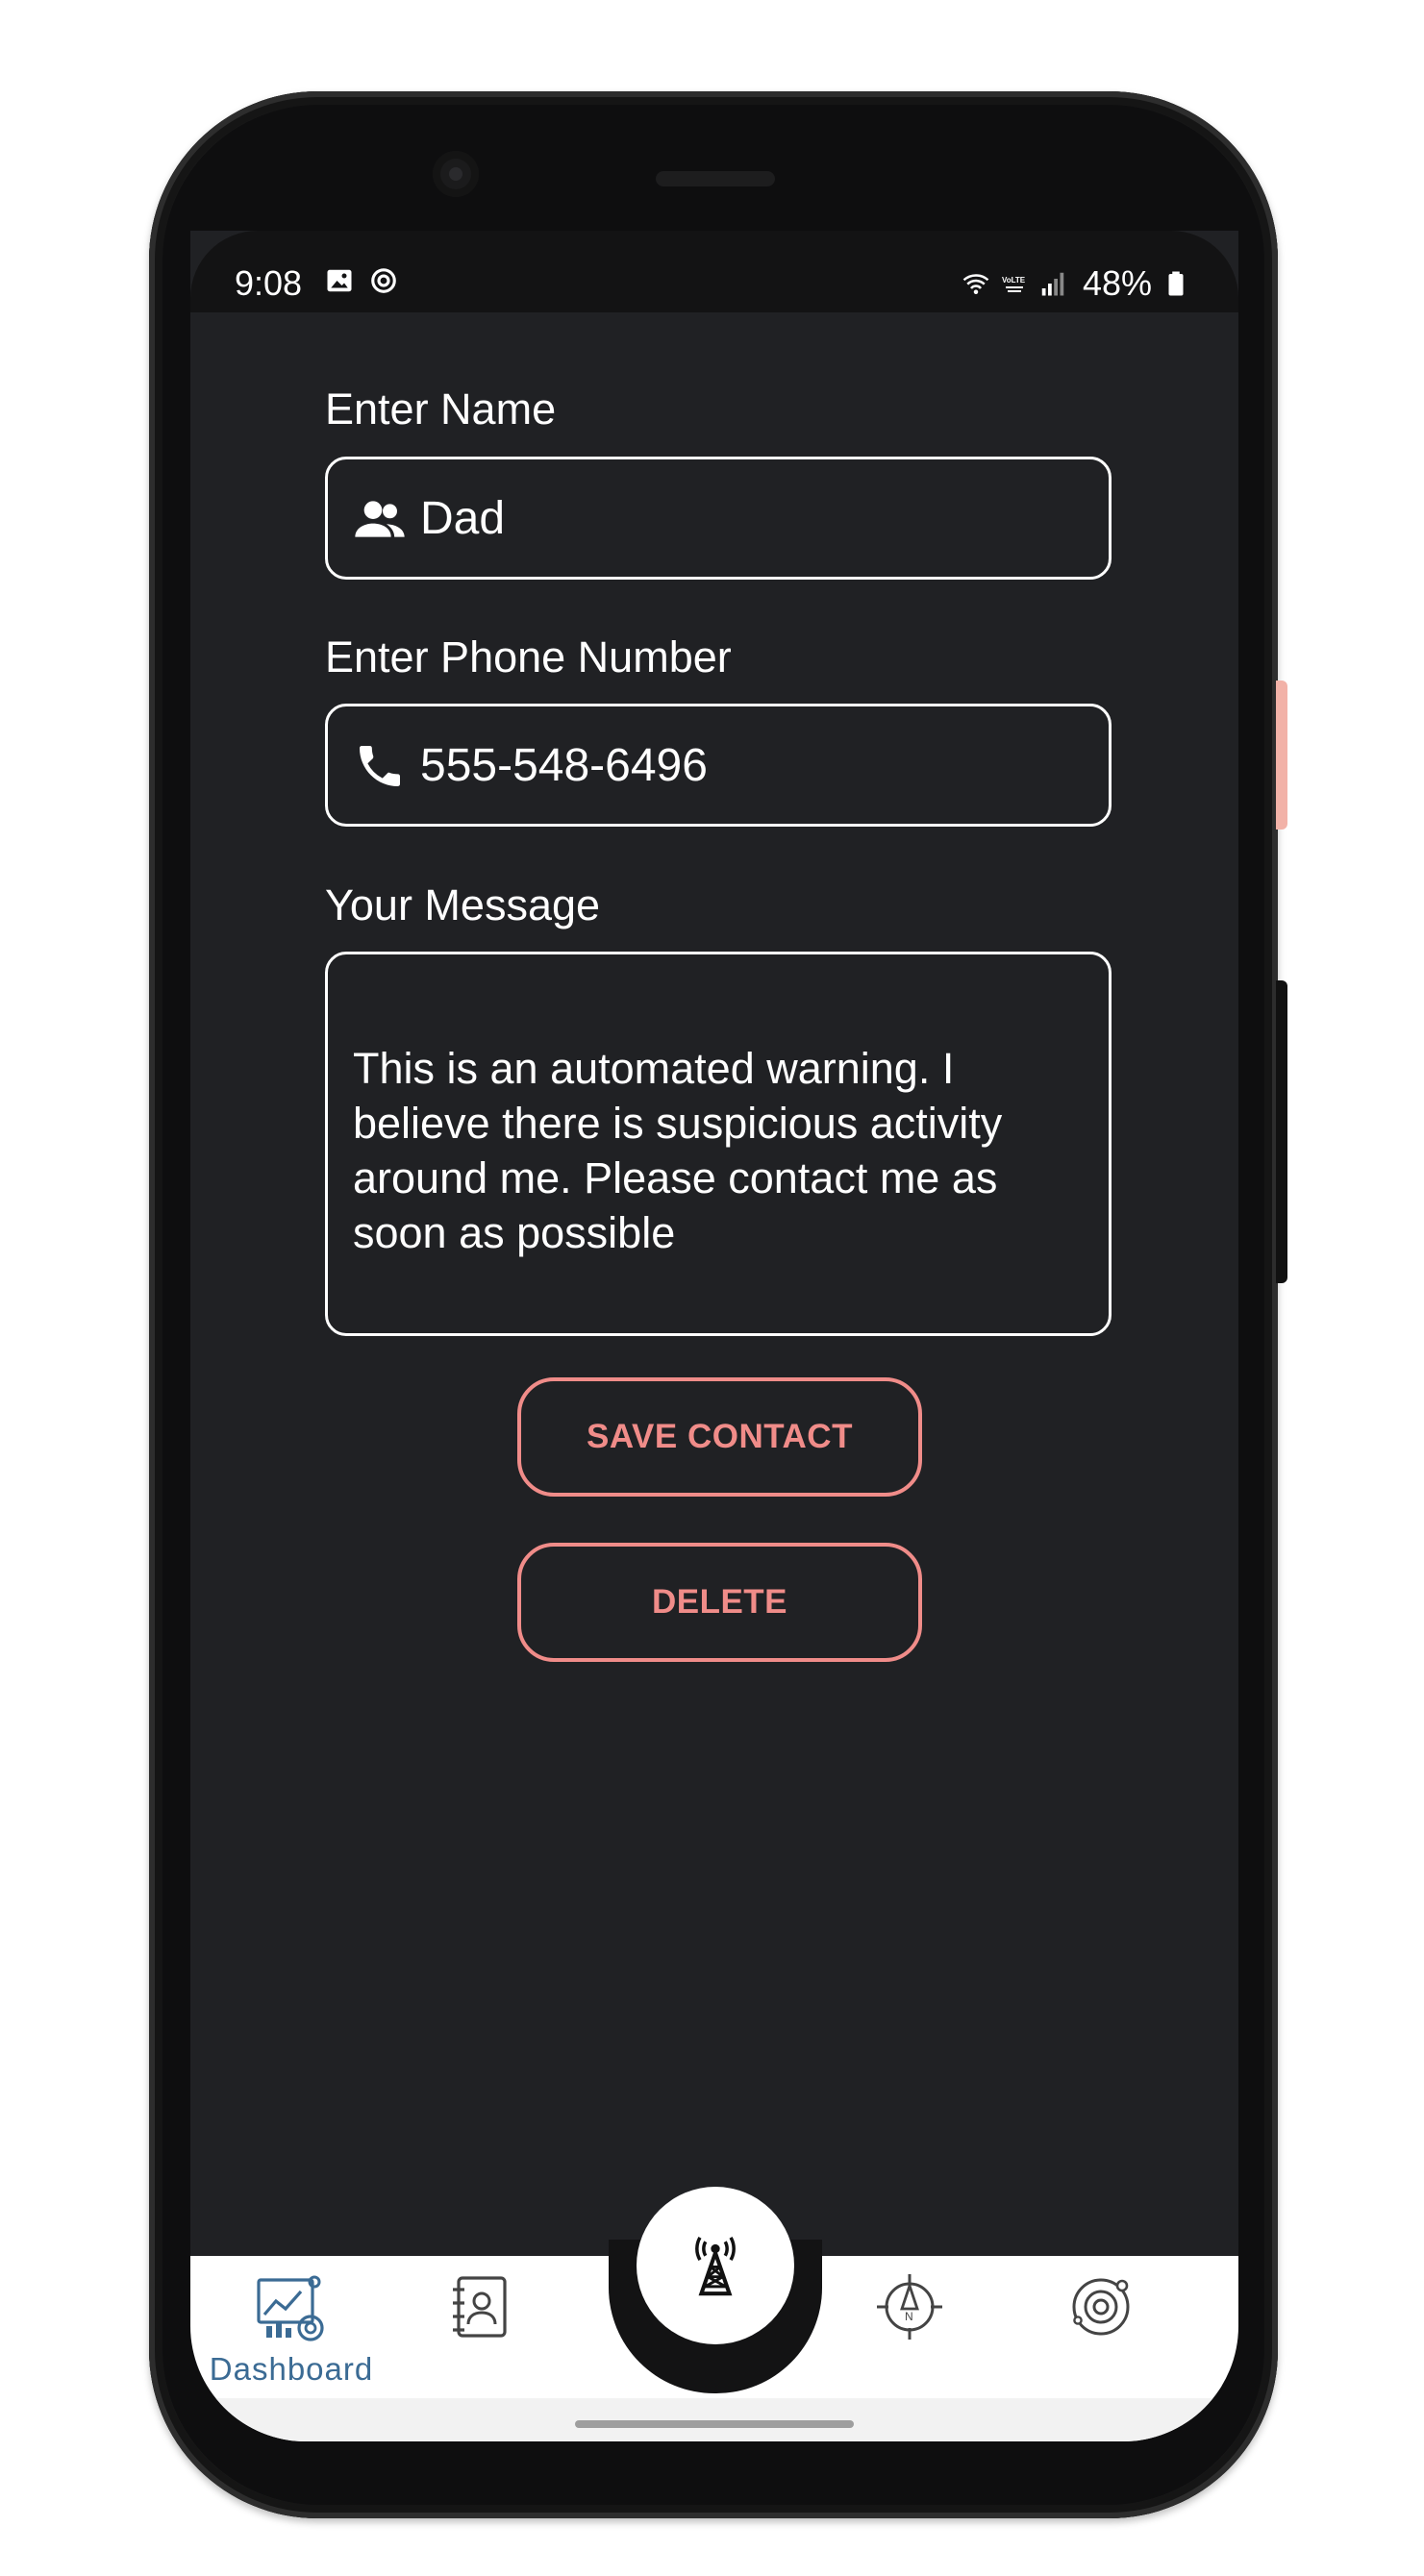 The image size is (1424, 2576). What do you see at coordinates (380, 519) in the screenshot?
I see `people-icon` at bounding box center [380, 519].